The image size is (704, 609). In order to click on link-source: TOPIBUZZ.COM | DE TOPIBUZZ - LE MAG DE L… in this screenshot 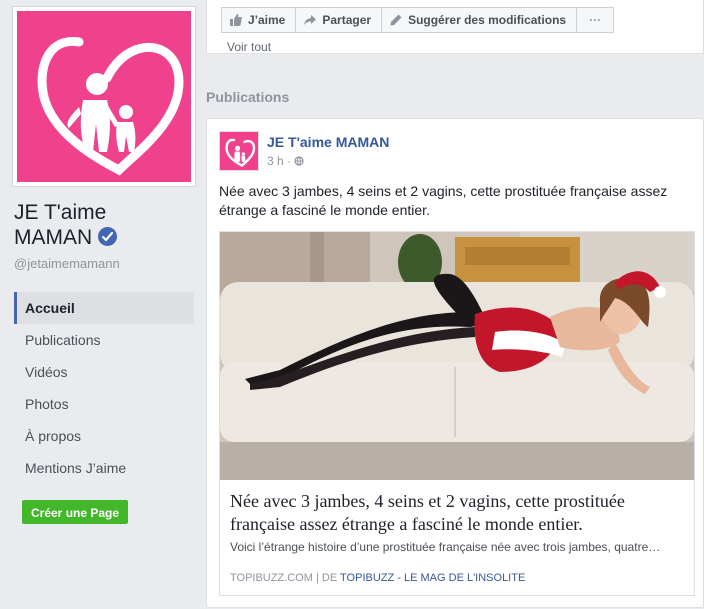, I will do `click(377, 578)`.